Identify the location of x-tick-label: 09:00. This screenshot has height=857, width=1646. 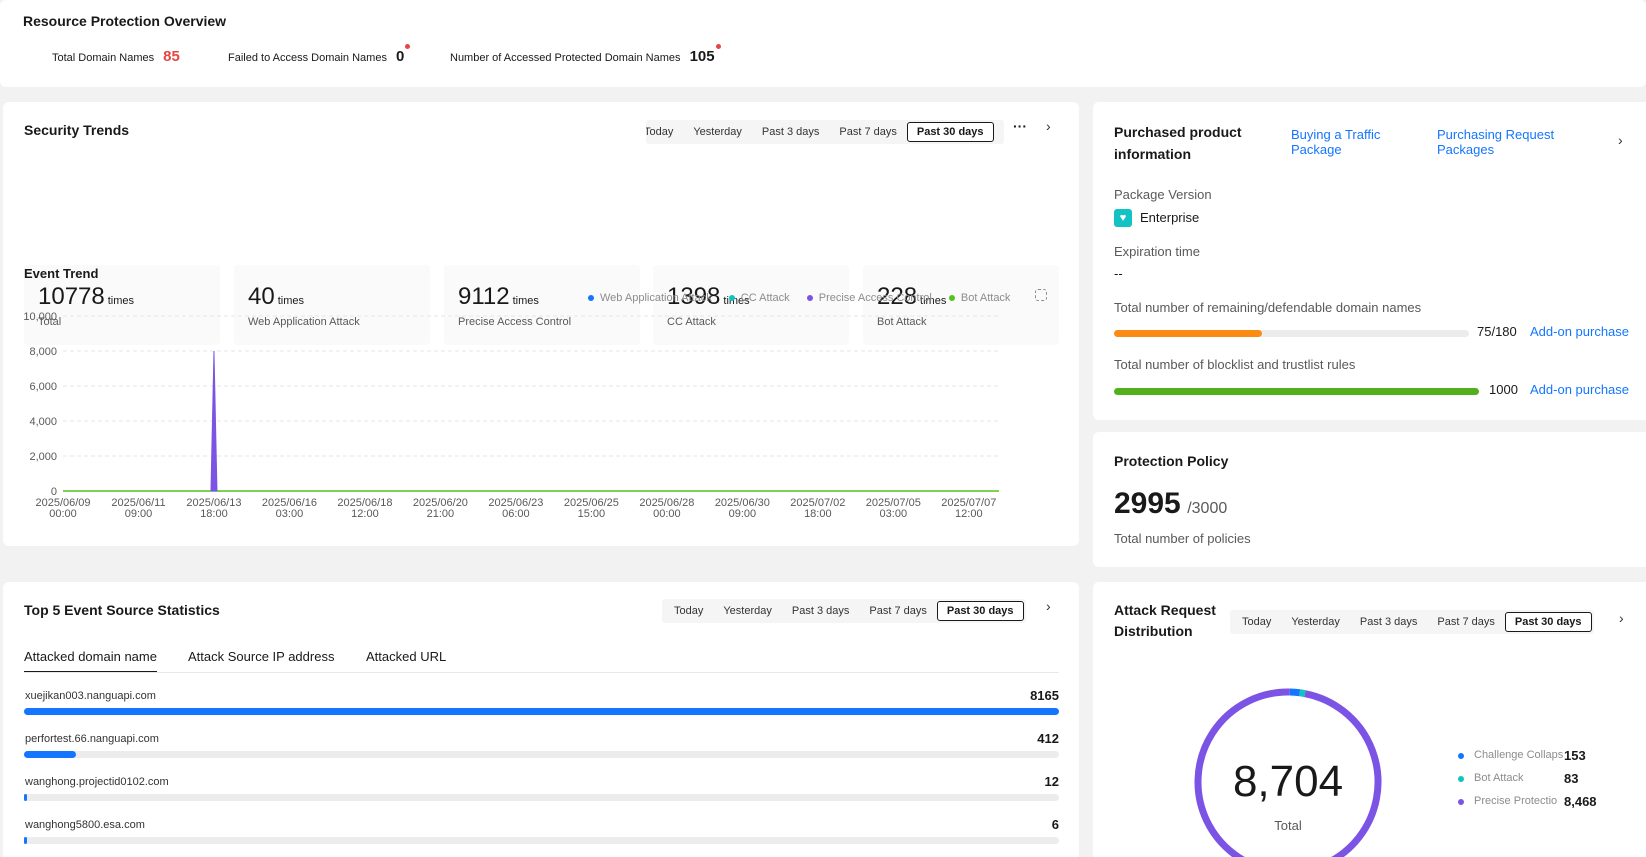
(139, 514).